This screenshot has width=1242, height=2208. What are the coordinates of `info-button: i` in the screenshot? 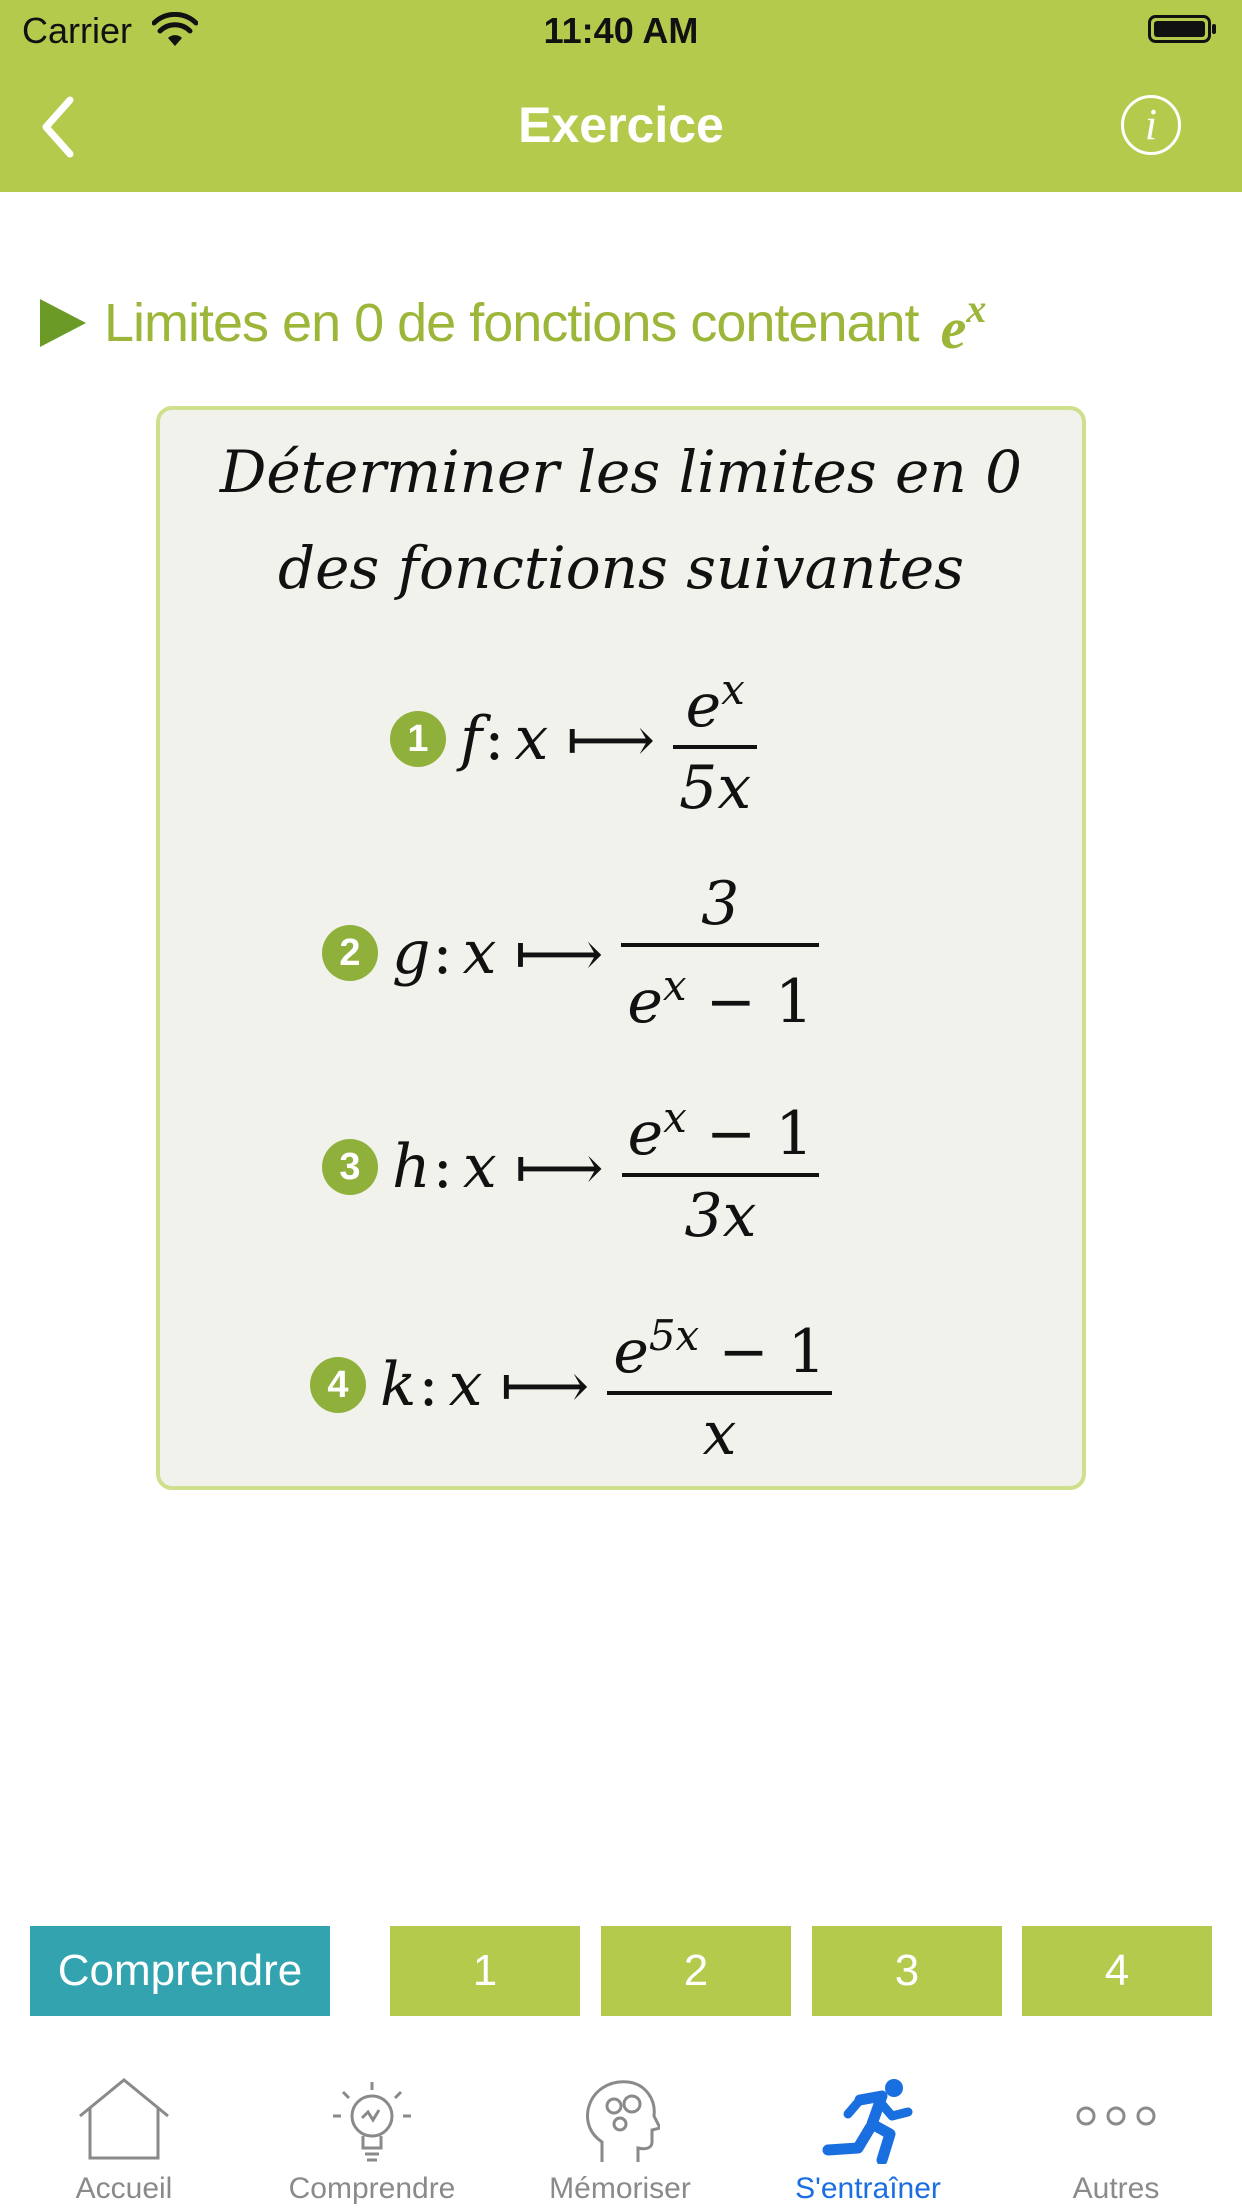 It's located at (1151, 125).